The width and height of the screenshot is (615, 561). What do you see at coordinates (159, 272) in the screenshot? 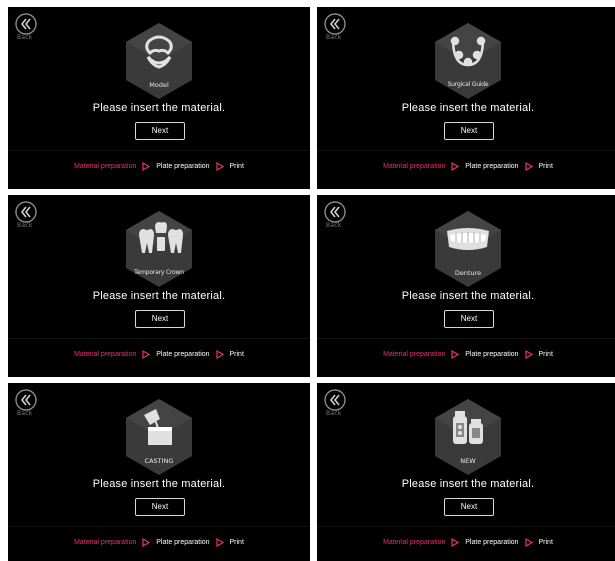
I see `material-label: Temporary Crown` at bounding box center [159, 272].